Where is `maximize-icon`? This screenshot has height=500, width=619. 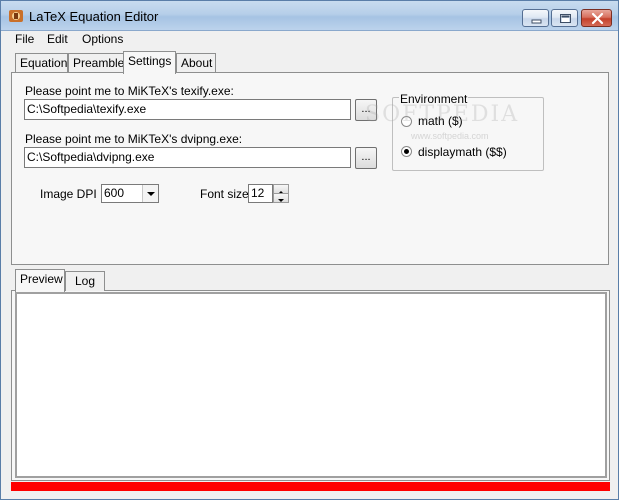
maximize-icon is located at coordinates (565, 18).